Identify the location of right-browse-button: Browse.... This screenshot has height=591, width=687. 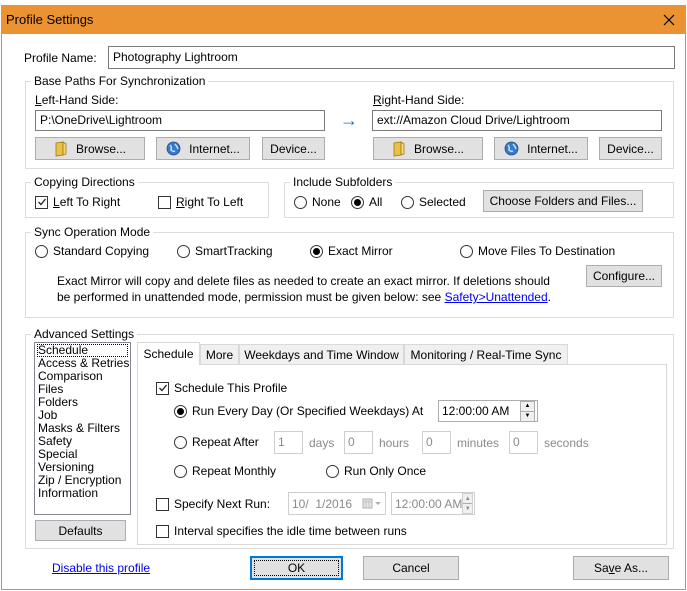
(428, 148).